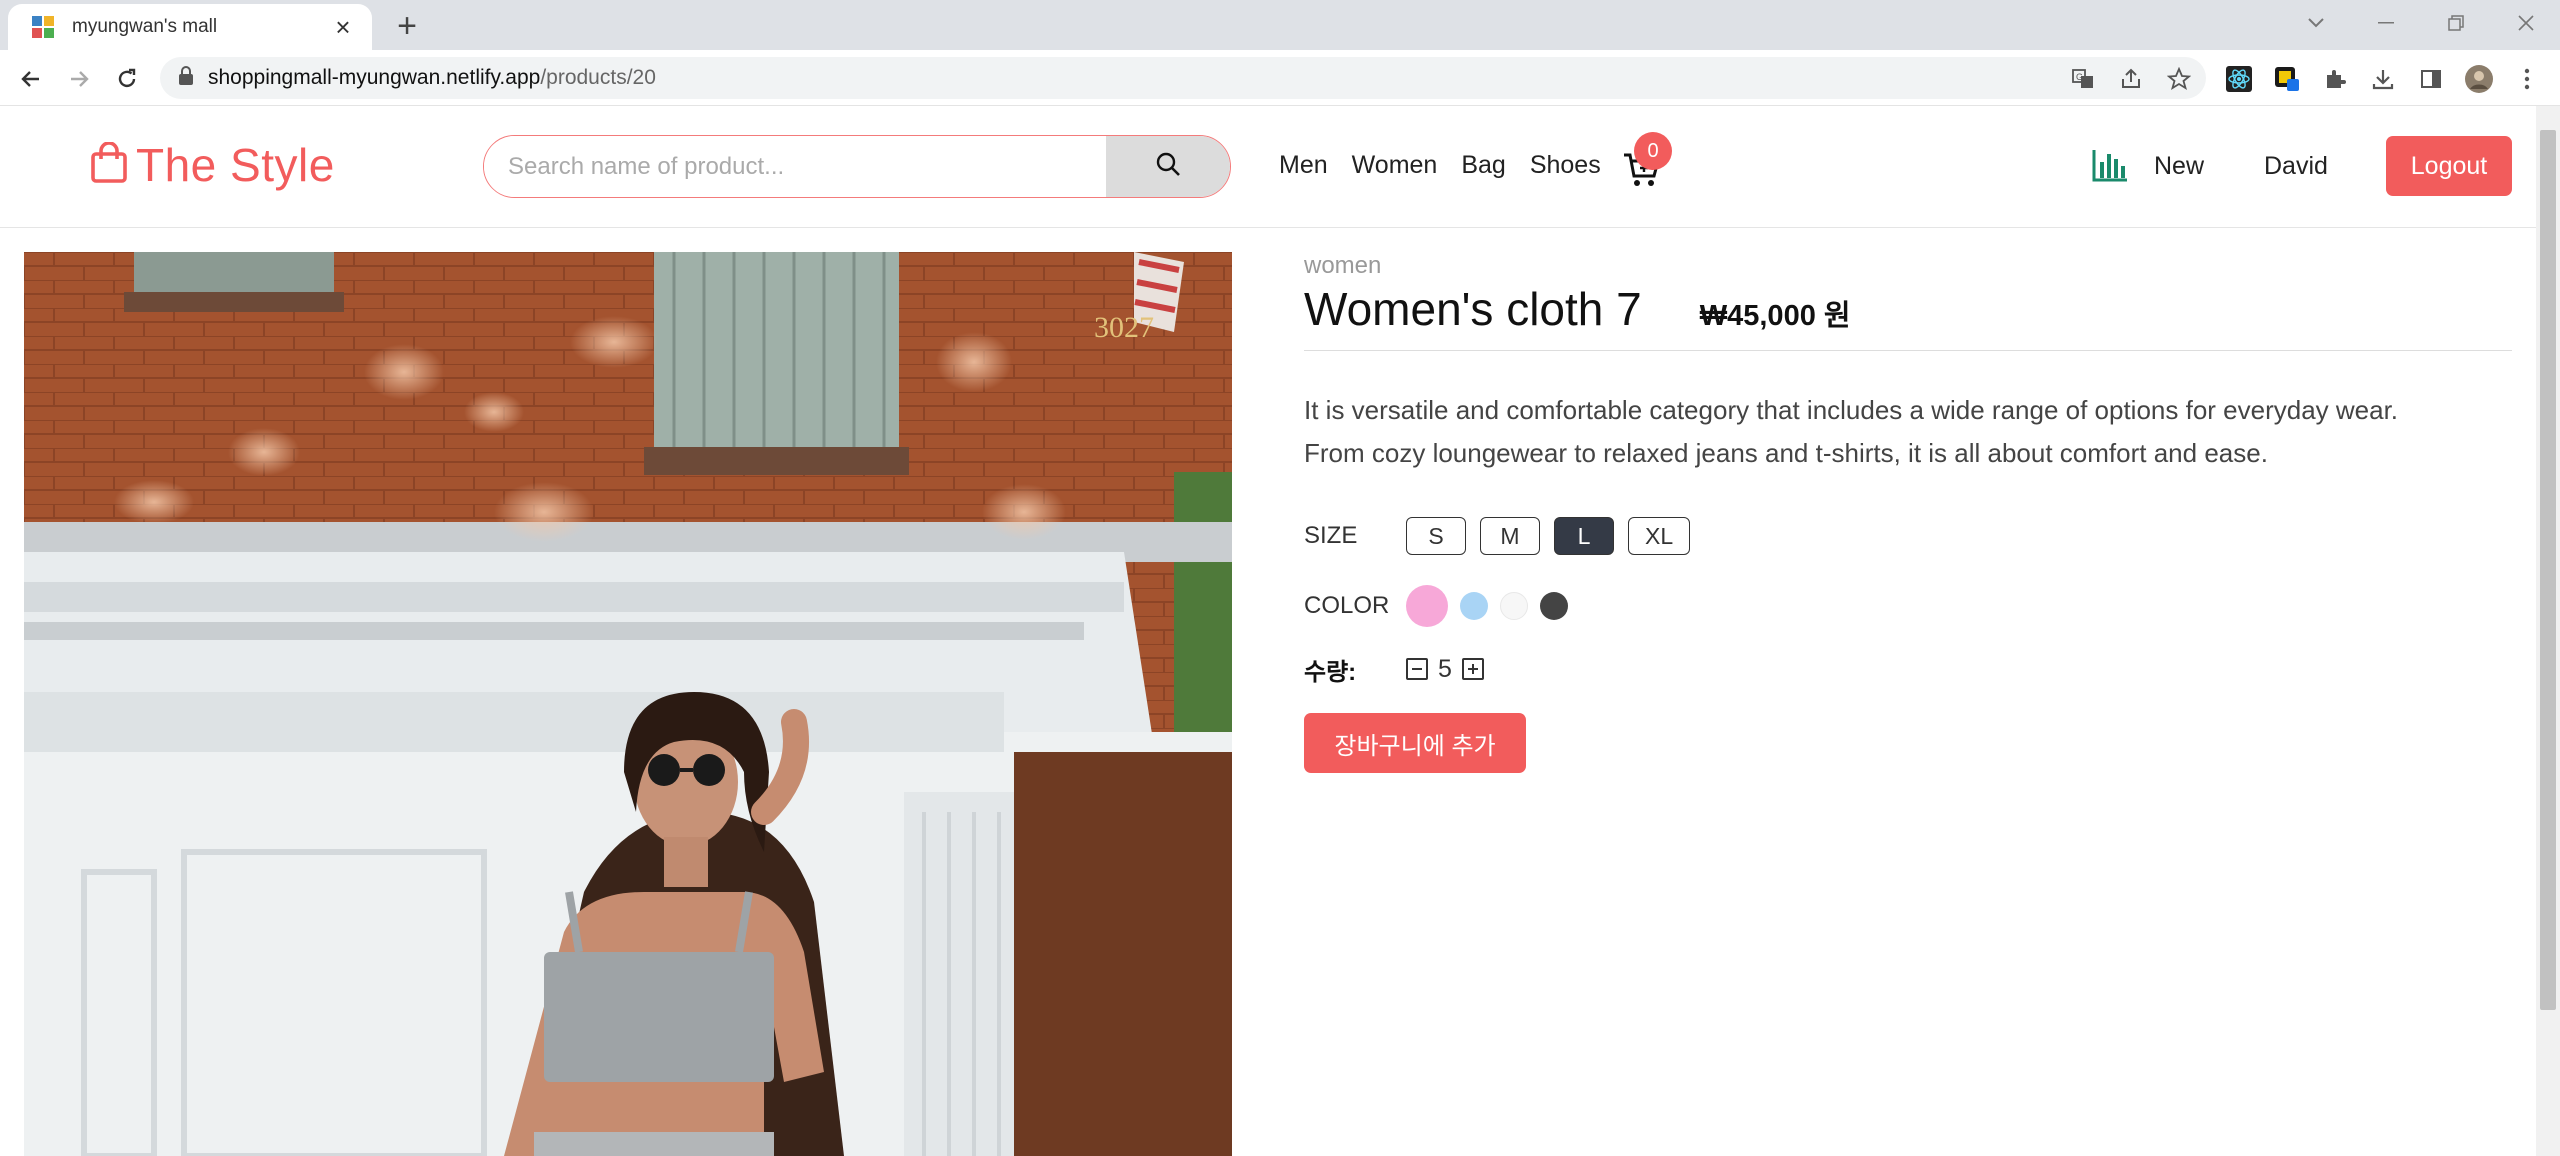 The height and width of the screenshot is (1156, 2560). What do you see at coordinates (1908, 536) in the screenshot?
I see `size-selector: SIZE S M L XL` at bounding box center [1908, 536].